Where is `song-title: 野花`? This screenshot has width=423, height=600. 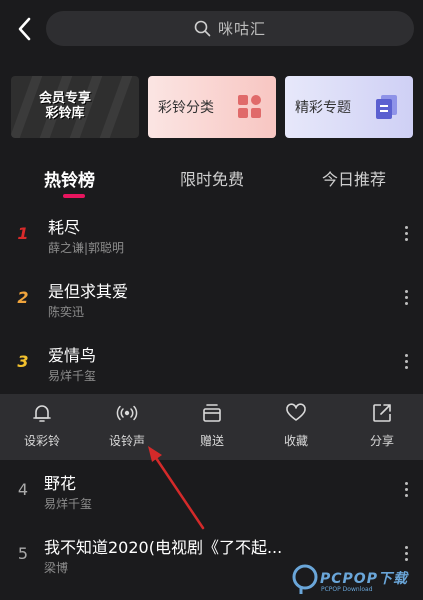
song-title: 野花 is located at coordinates (60, 483).